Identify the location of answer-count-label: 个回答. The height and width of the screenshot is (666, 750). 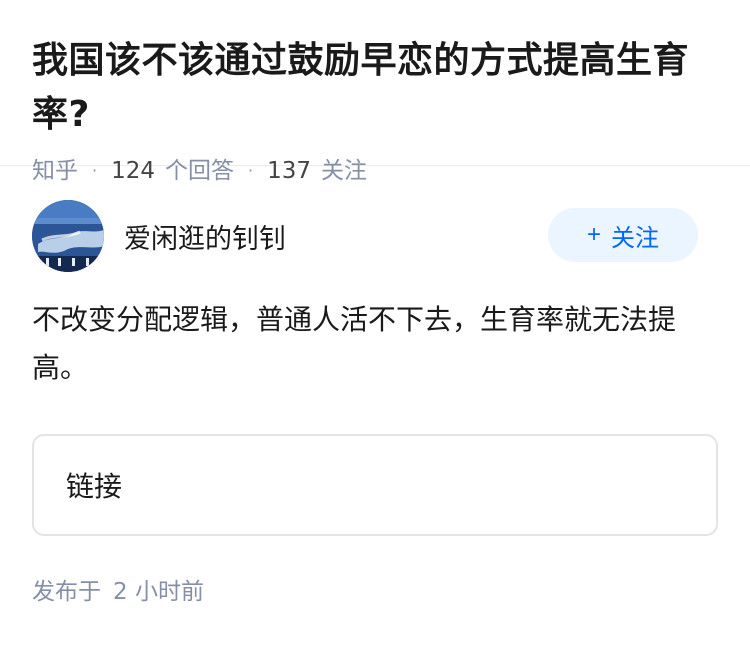
(199, 171).